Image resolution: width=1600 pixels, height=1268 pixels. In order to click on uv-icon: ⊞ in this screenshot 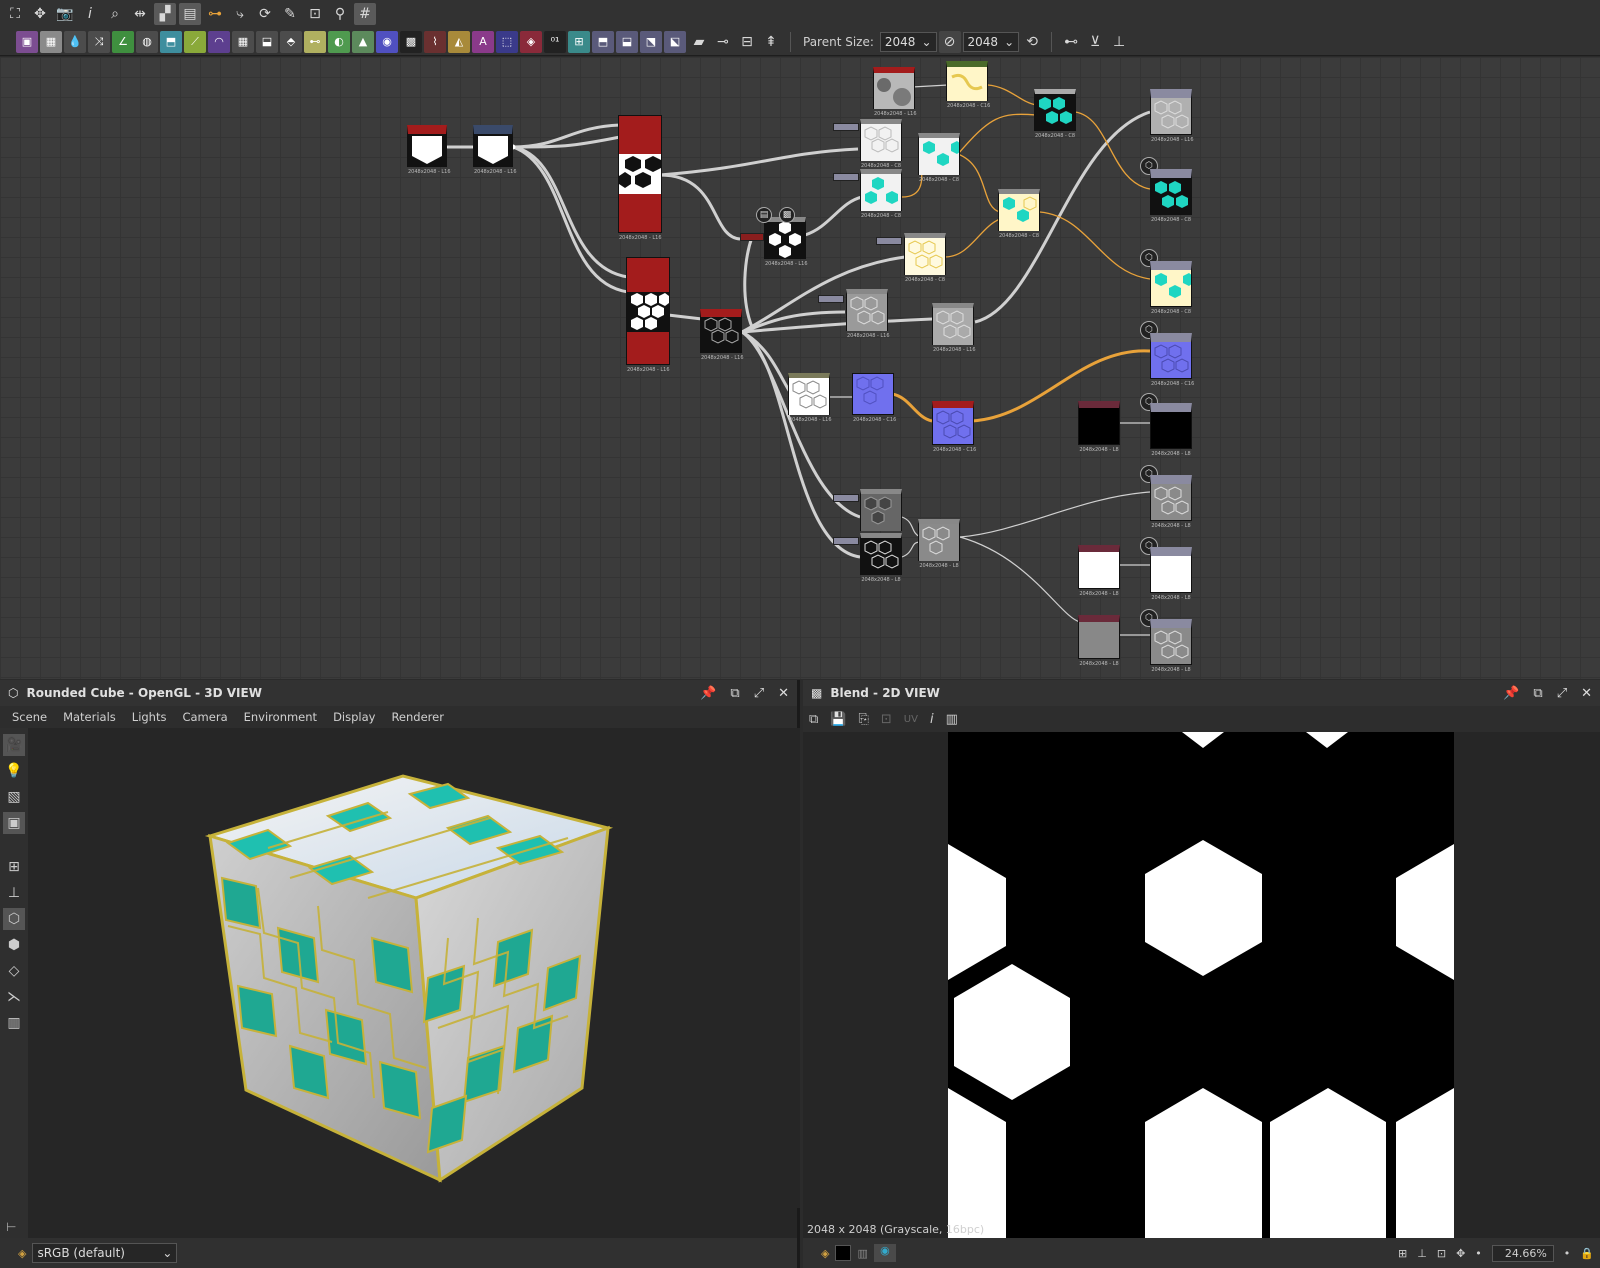, I will do `click(14, 867)`.